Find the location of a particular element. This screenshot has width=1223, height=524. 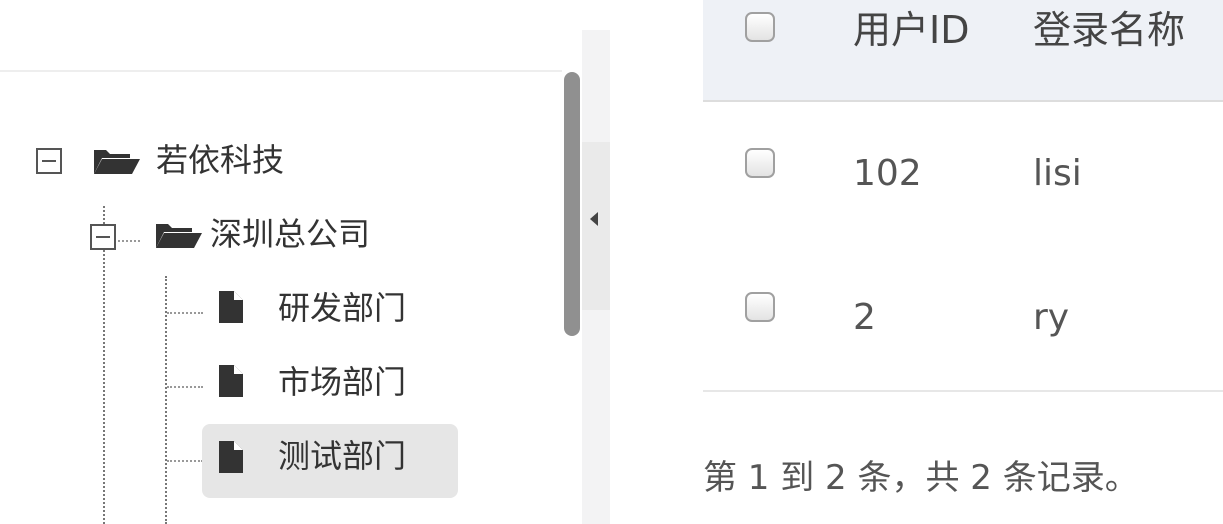

column-header-user-id: 用户ID is located at coordinates (911, 30).